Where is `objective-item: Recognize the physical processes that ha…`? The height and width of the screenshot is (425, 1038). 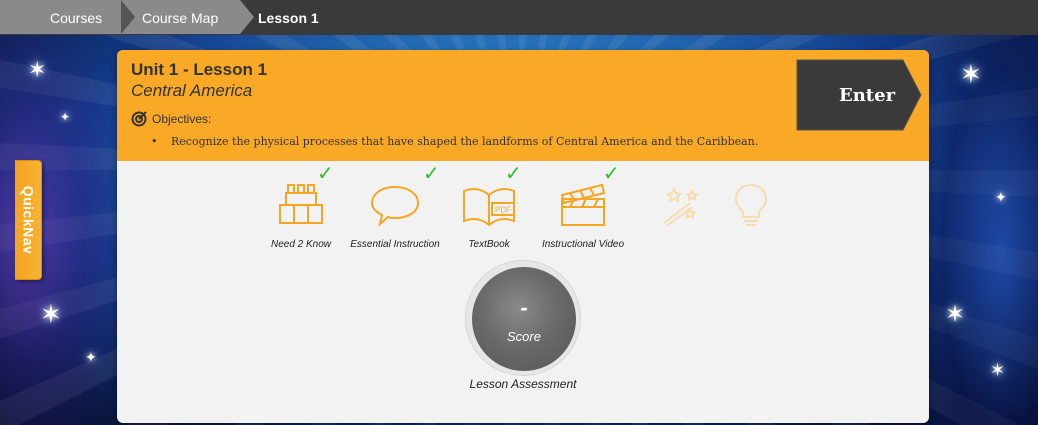
objective-item: Recognize the physical processes that ha… is located at coordinates (454, 141).